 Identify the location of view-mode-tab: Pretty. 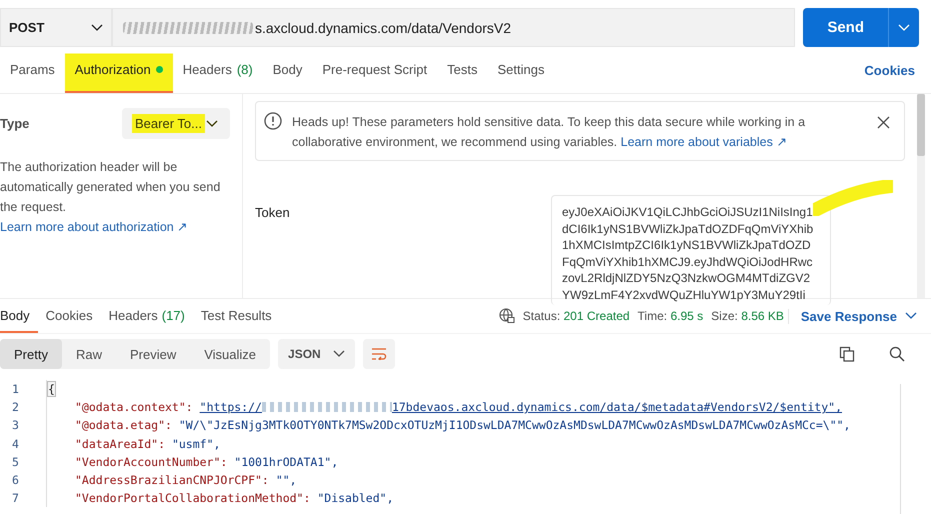
(31, 354).